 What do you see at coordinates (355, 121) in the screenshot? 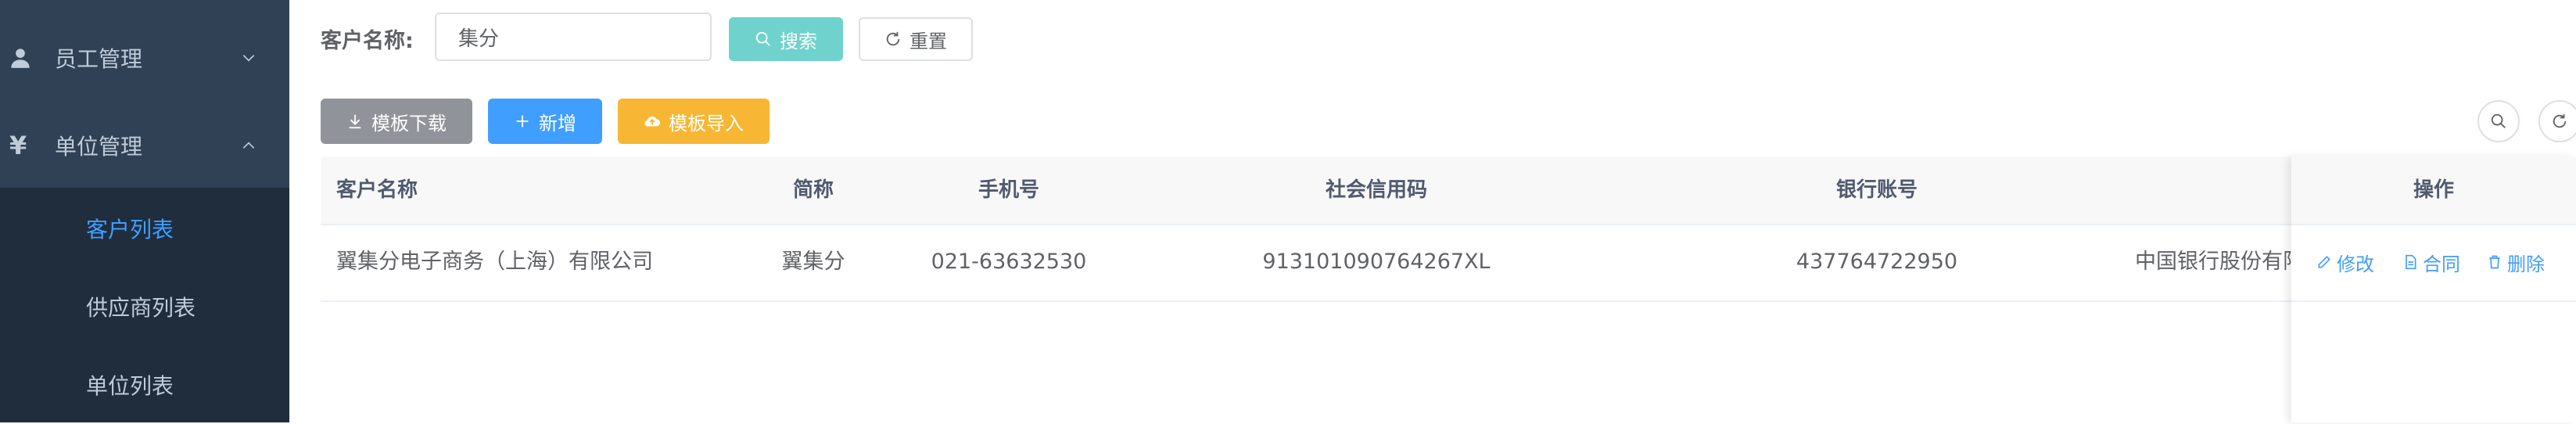
I see `download-icon` at bounding box center [355, 121].